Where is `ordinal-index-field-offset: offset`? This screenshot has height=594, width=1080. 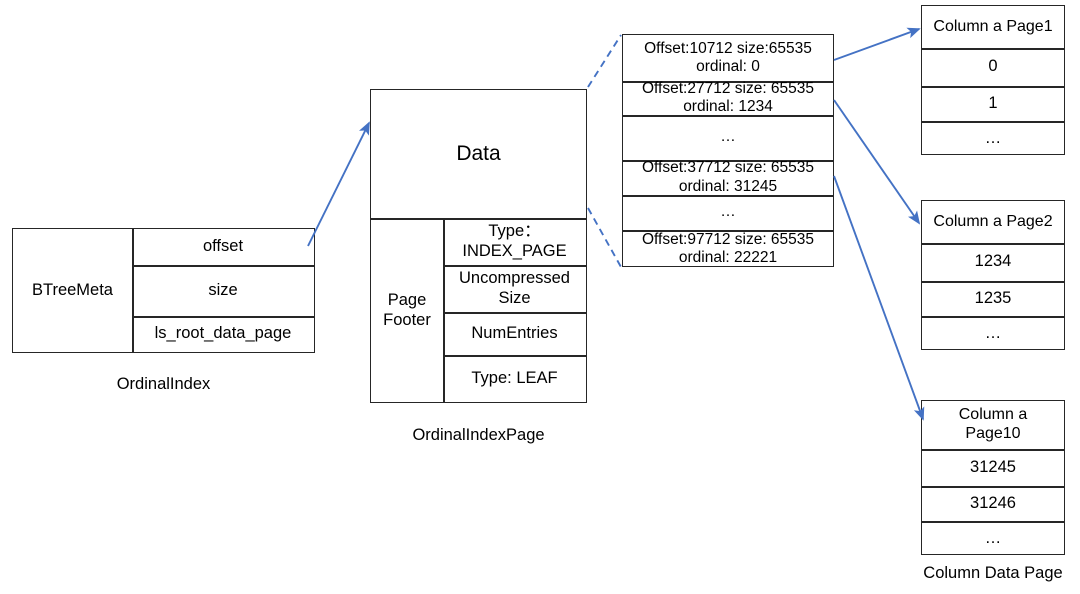 ordinal-index-field-offset: offset is located at coordinates (223, 246).